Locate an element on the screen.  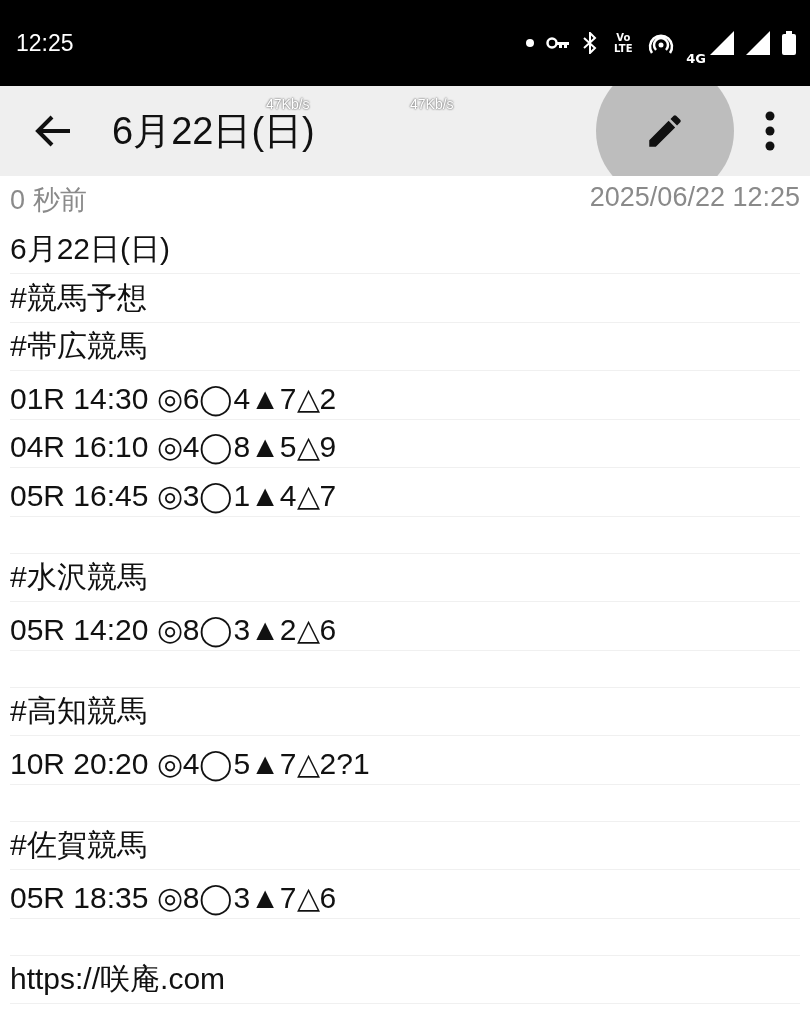
back-arrow-icon is located at coordinates (53, 131).